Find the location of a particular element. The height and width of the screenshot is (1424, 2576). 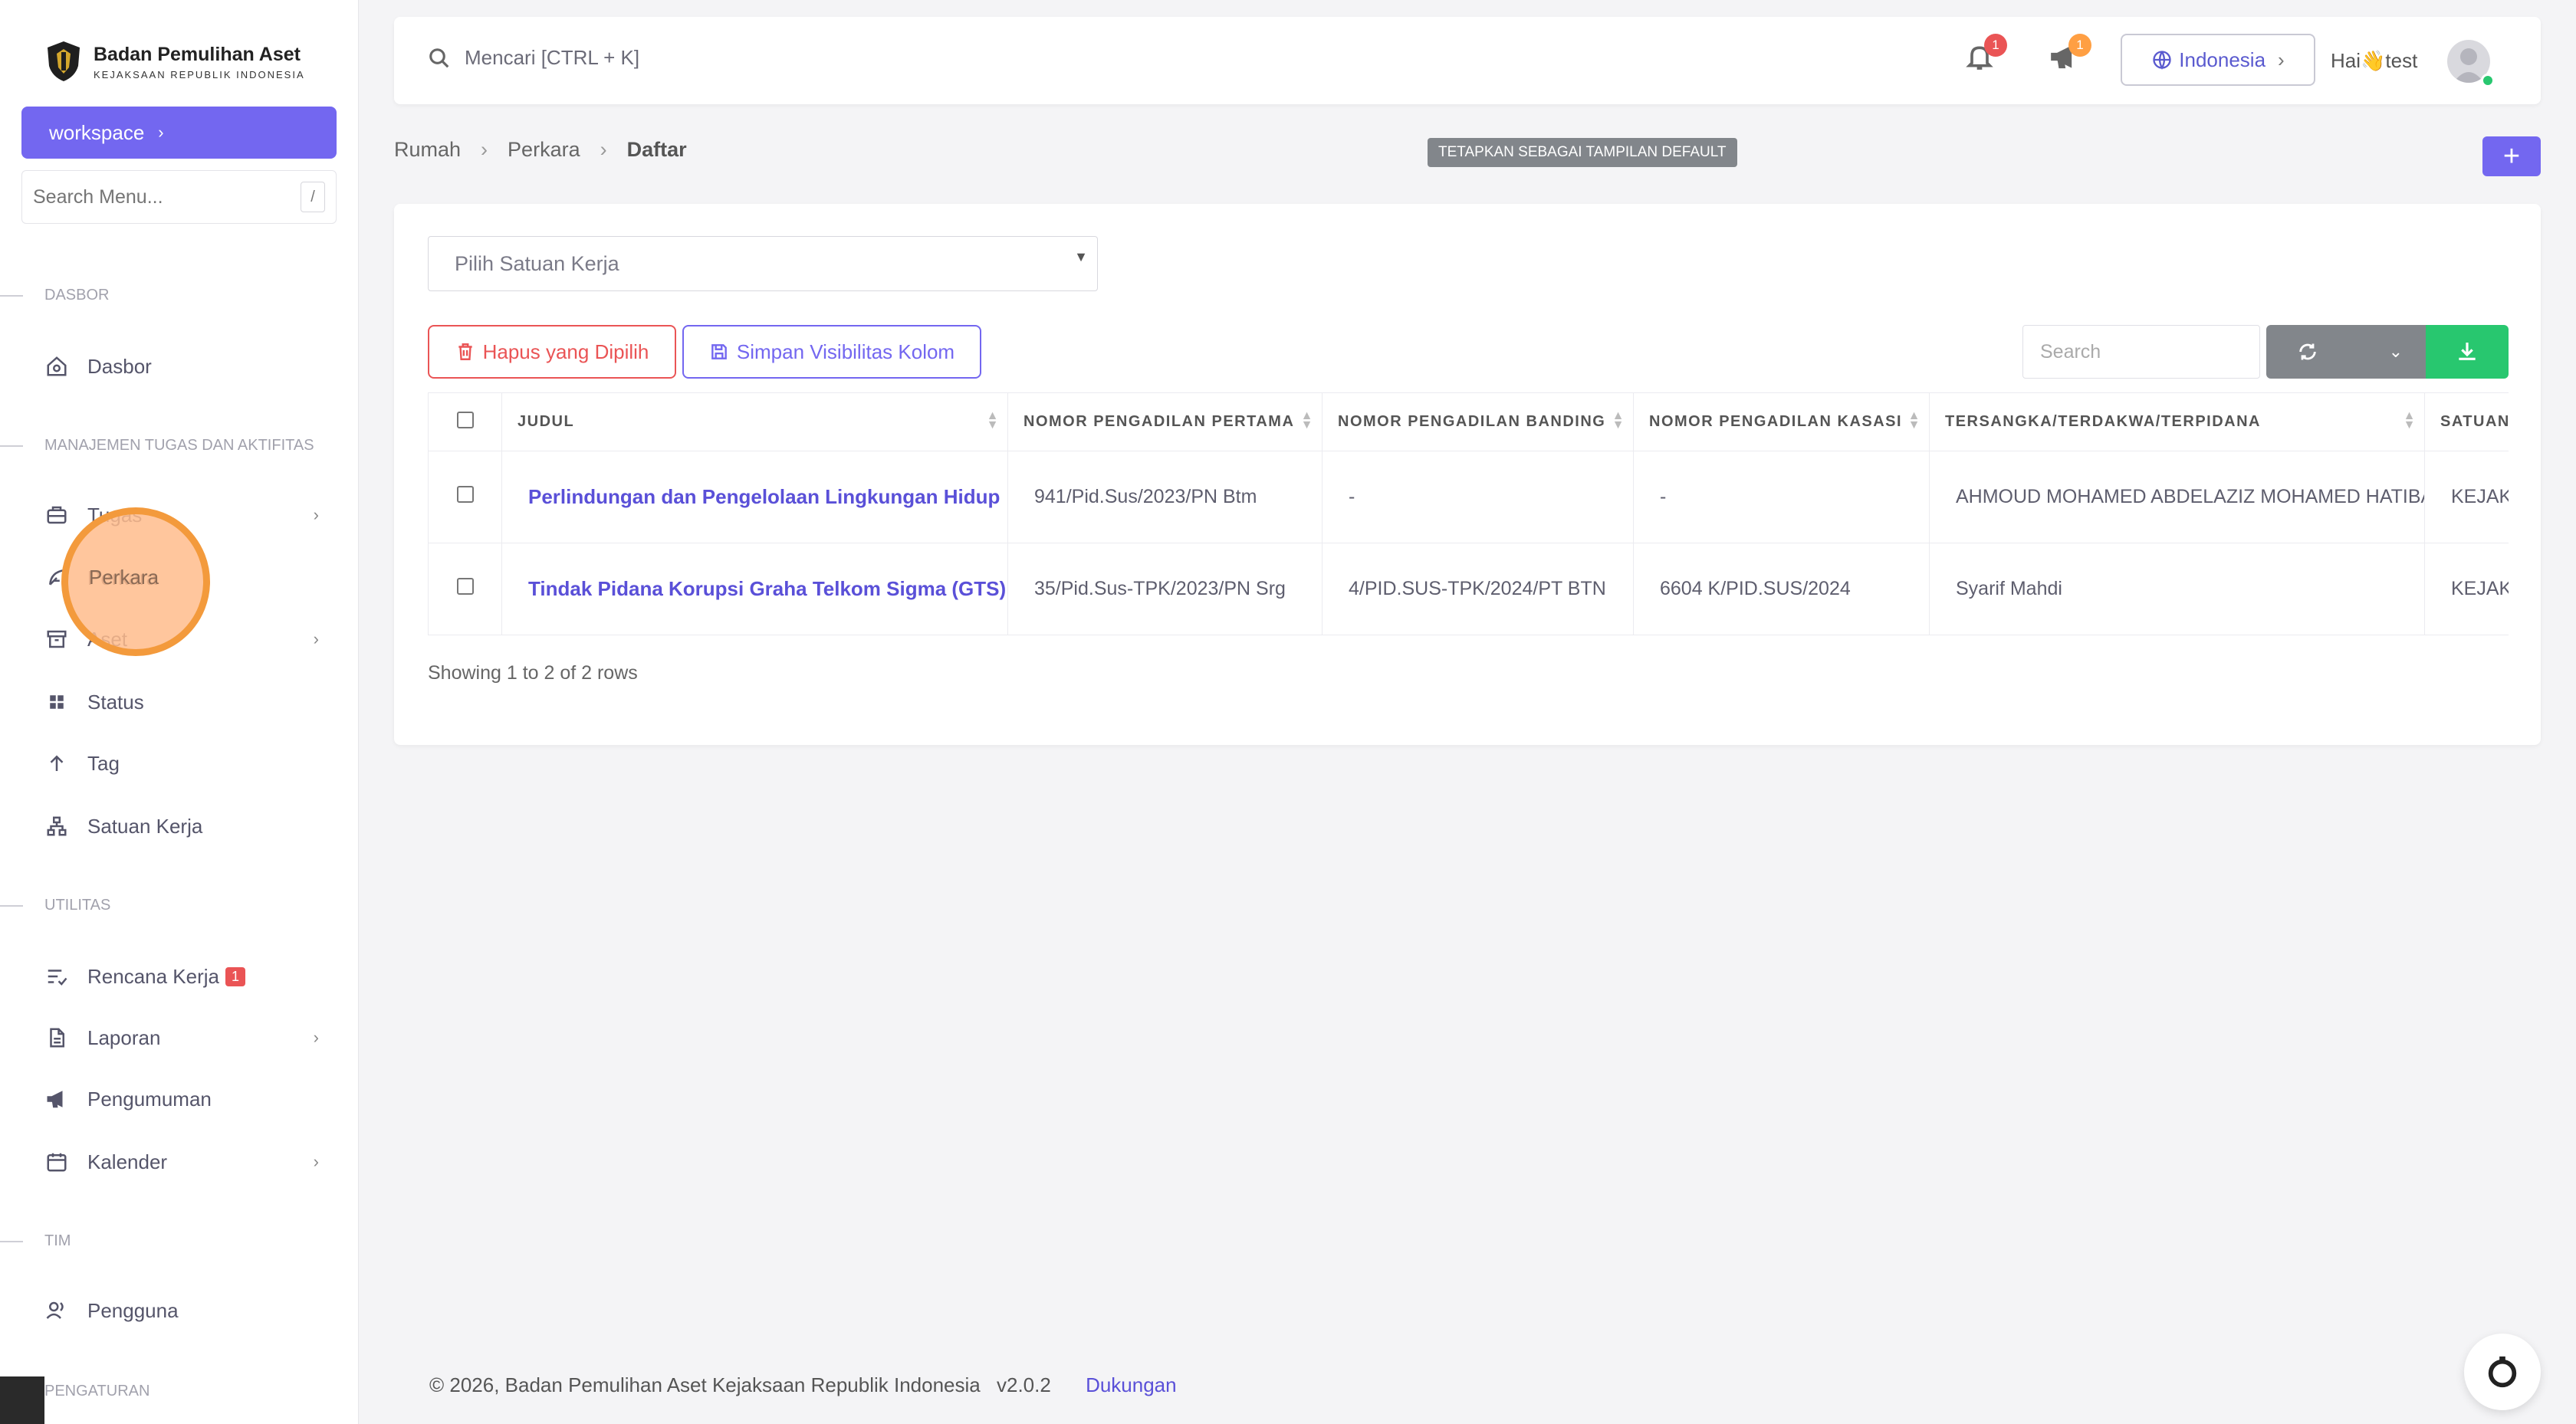

breadcrumb-parent: Perkara is located at coordinates (544, 150).